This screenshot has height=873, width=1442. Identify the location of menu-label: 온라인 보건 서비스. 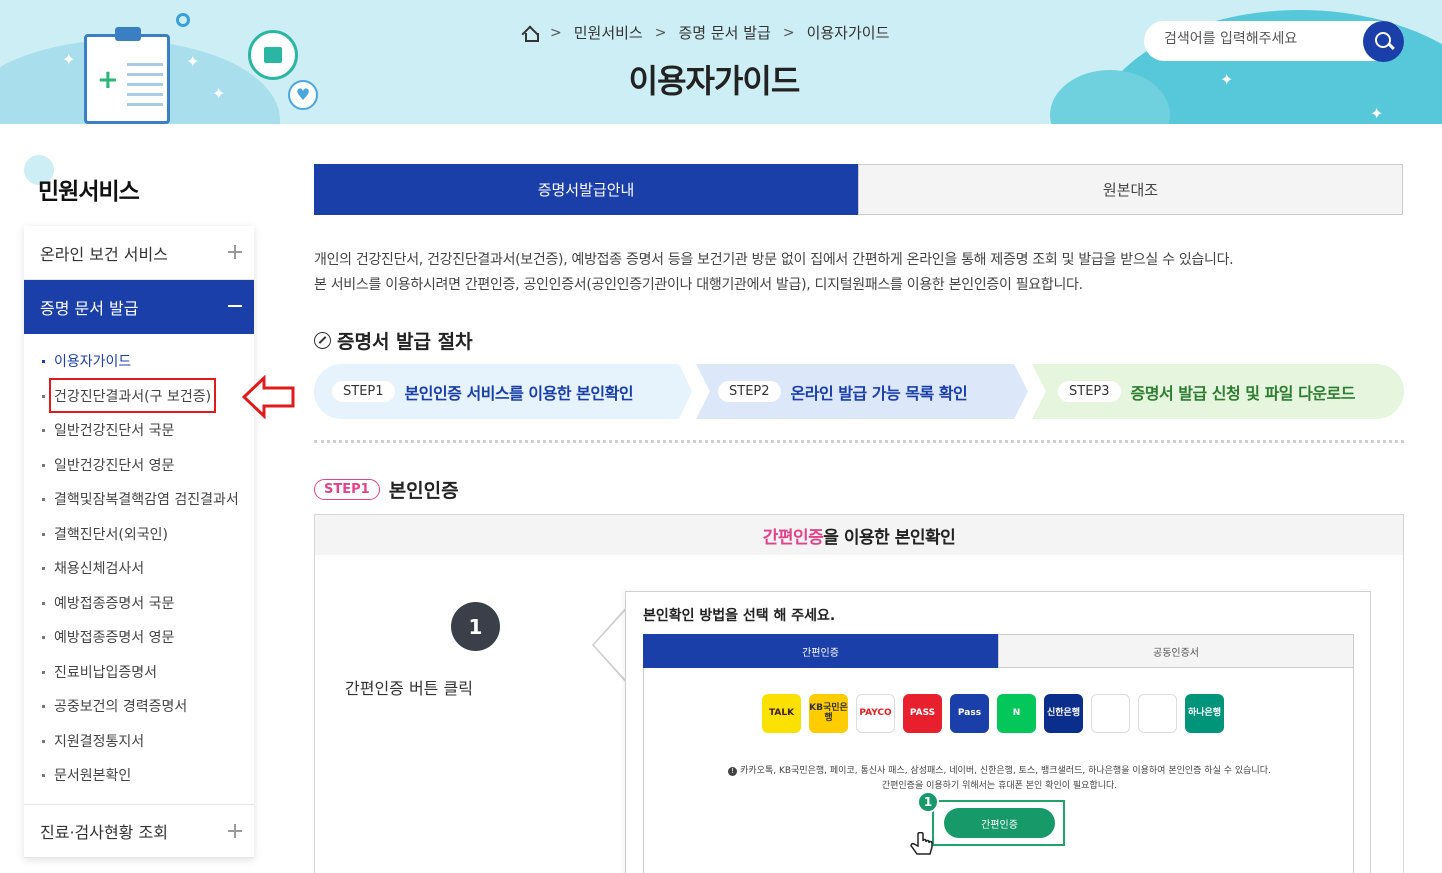
(104, 254).